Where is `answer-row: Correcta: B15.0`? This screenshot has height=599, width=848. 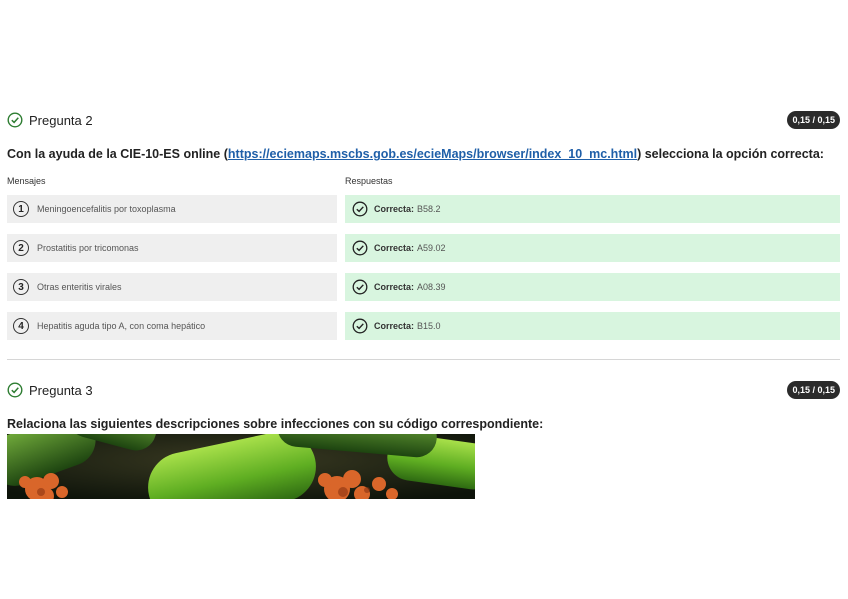 answer-row: Correcta: B15.0 is located at coordinates (592, 326).